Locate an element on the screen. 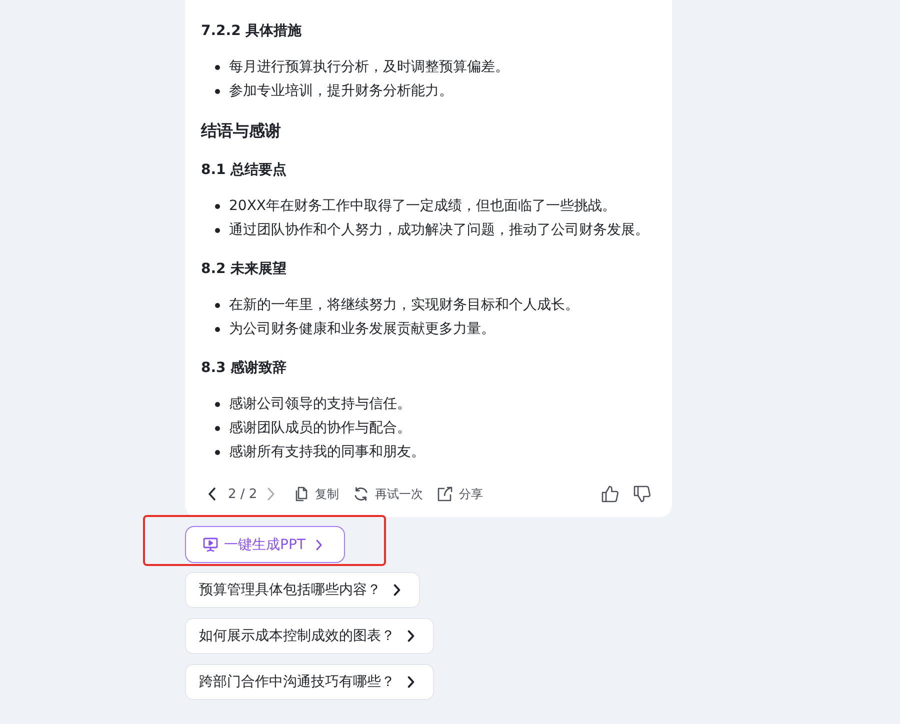  subsection-heading: 8.2 未来展望 is located at coordinates (244, 269).